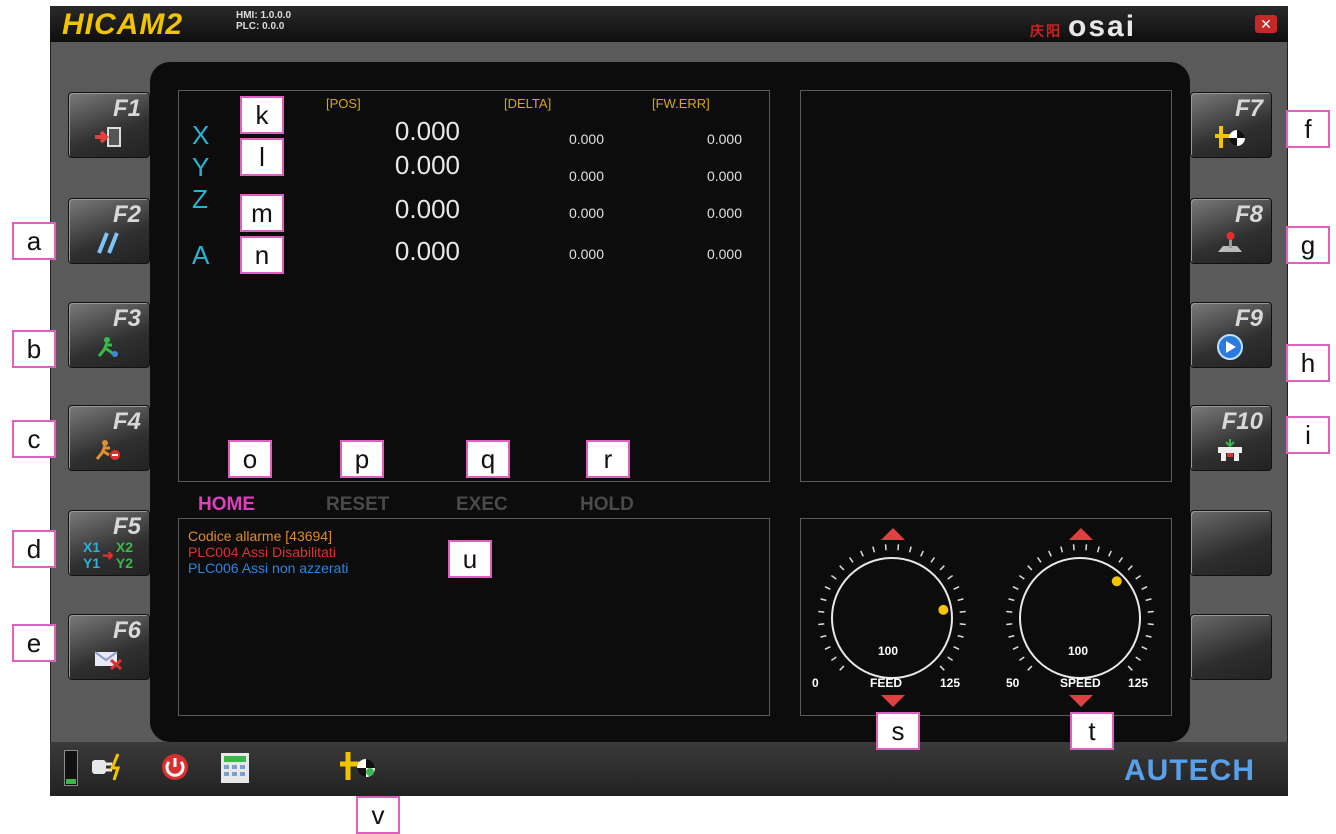 The width and height of the screenshot is (1336, 834). Describe the element at coordinates (262, 552) in the screenshot. I see `alarm-plc004: PLC004 Assi Disabilitati` at that location.